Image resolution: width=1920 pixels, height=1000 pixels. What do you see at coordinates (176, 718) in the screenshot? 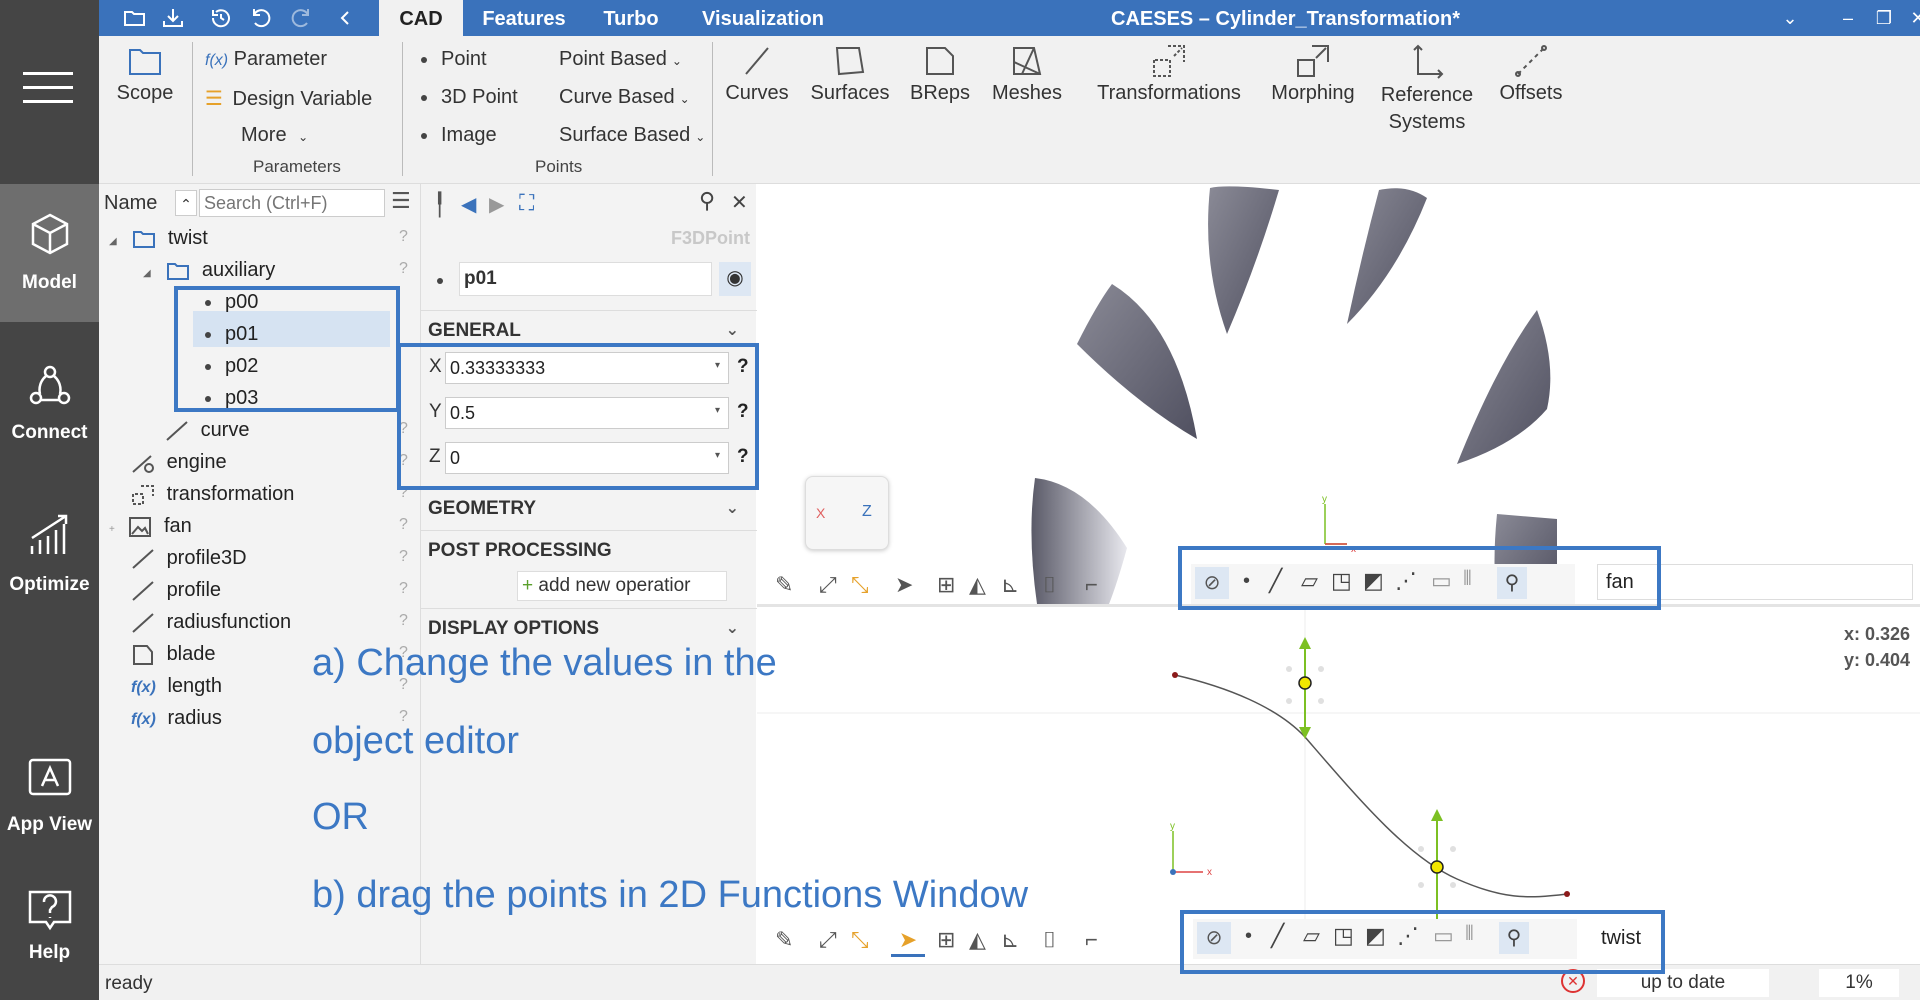
I see `tree-item-radius: f(x) radius` at bounding box center [176, 718].